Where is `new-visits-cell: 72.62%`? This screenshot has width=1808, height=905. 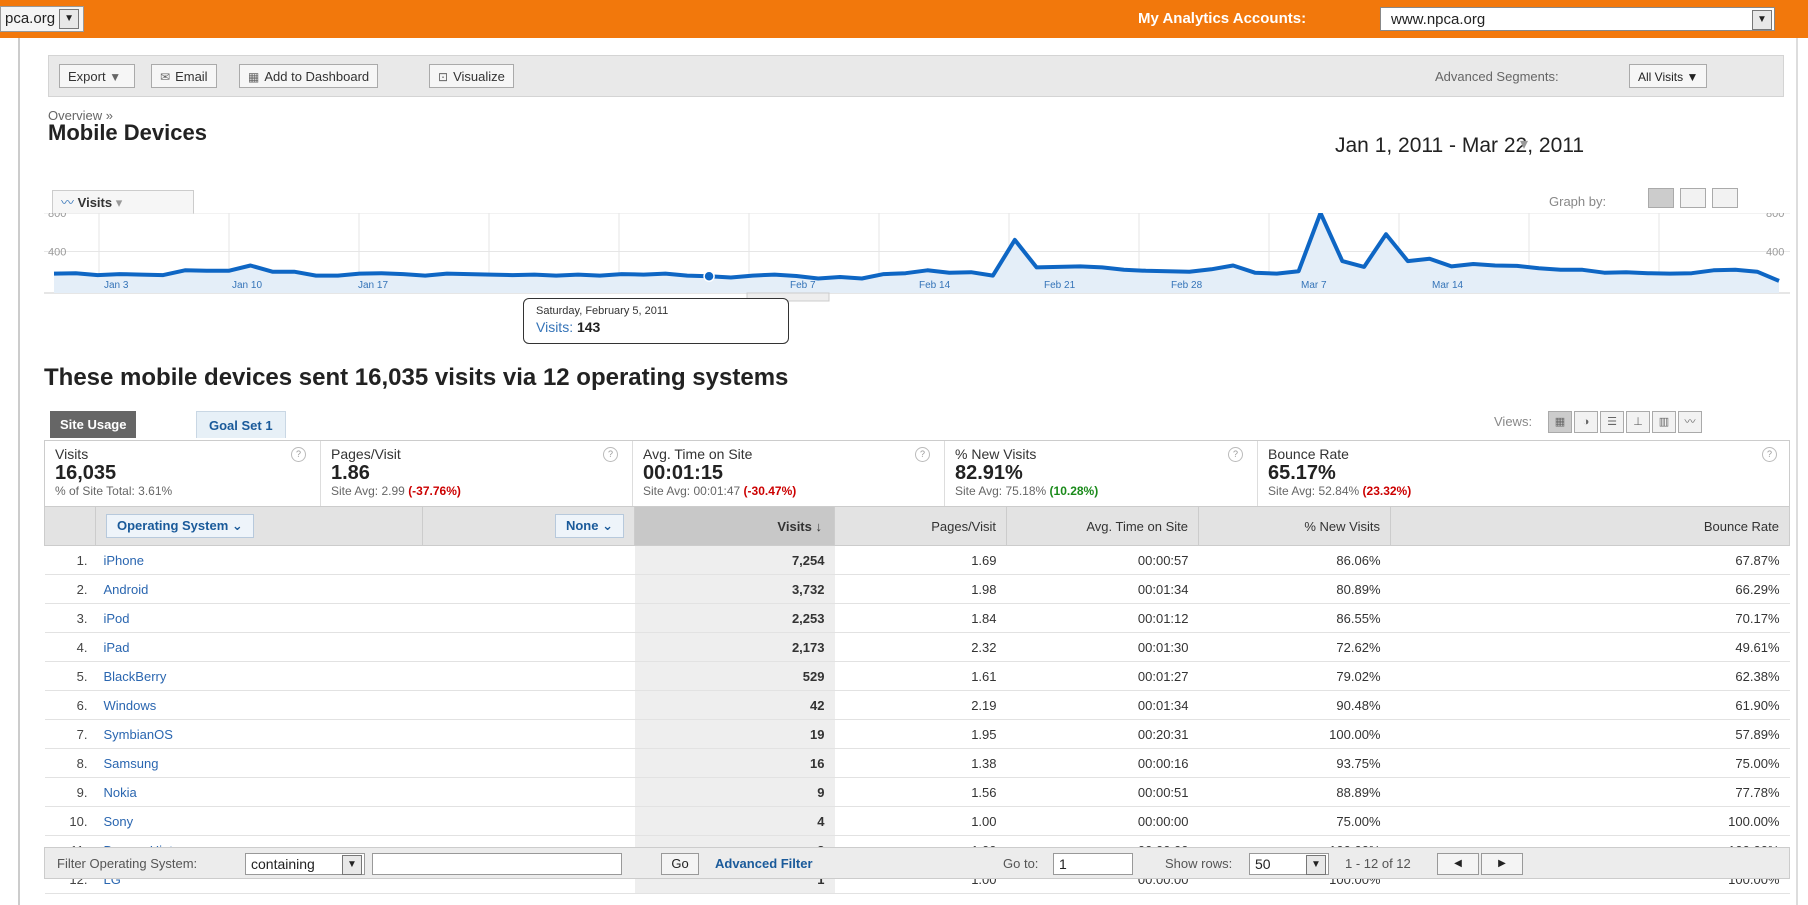
new-visits-cell: 72.62% is located at coordinates (1294, 647).